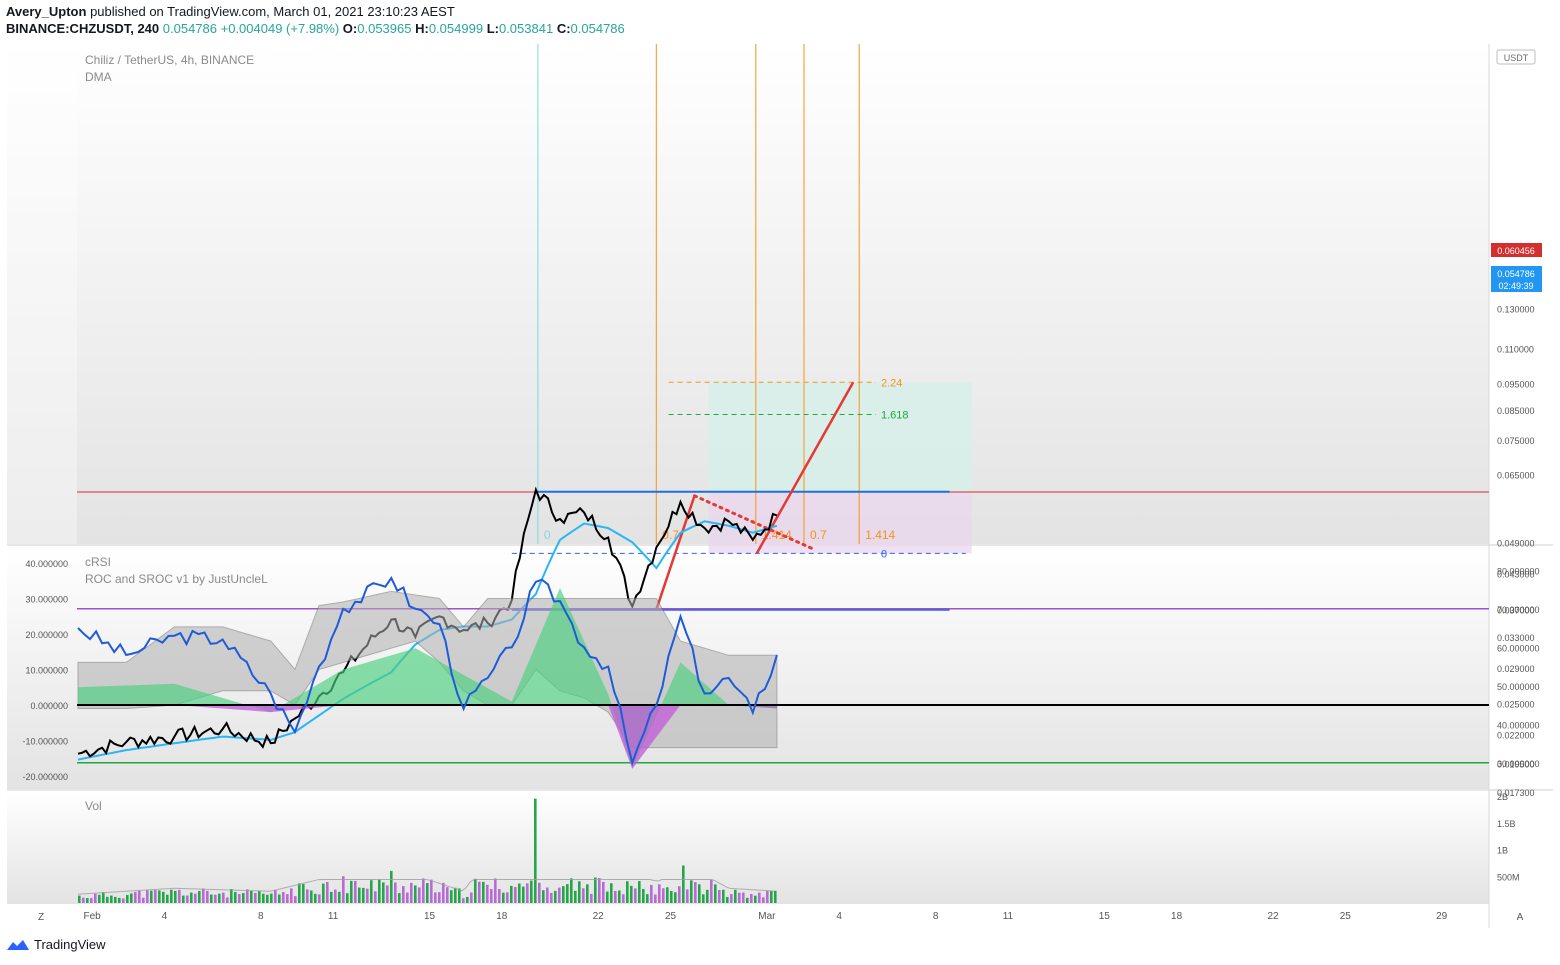 This screenshot has width=1560, height=965. I want to click on price-tick: 0.095000, so click(1516, 385).